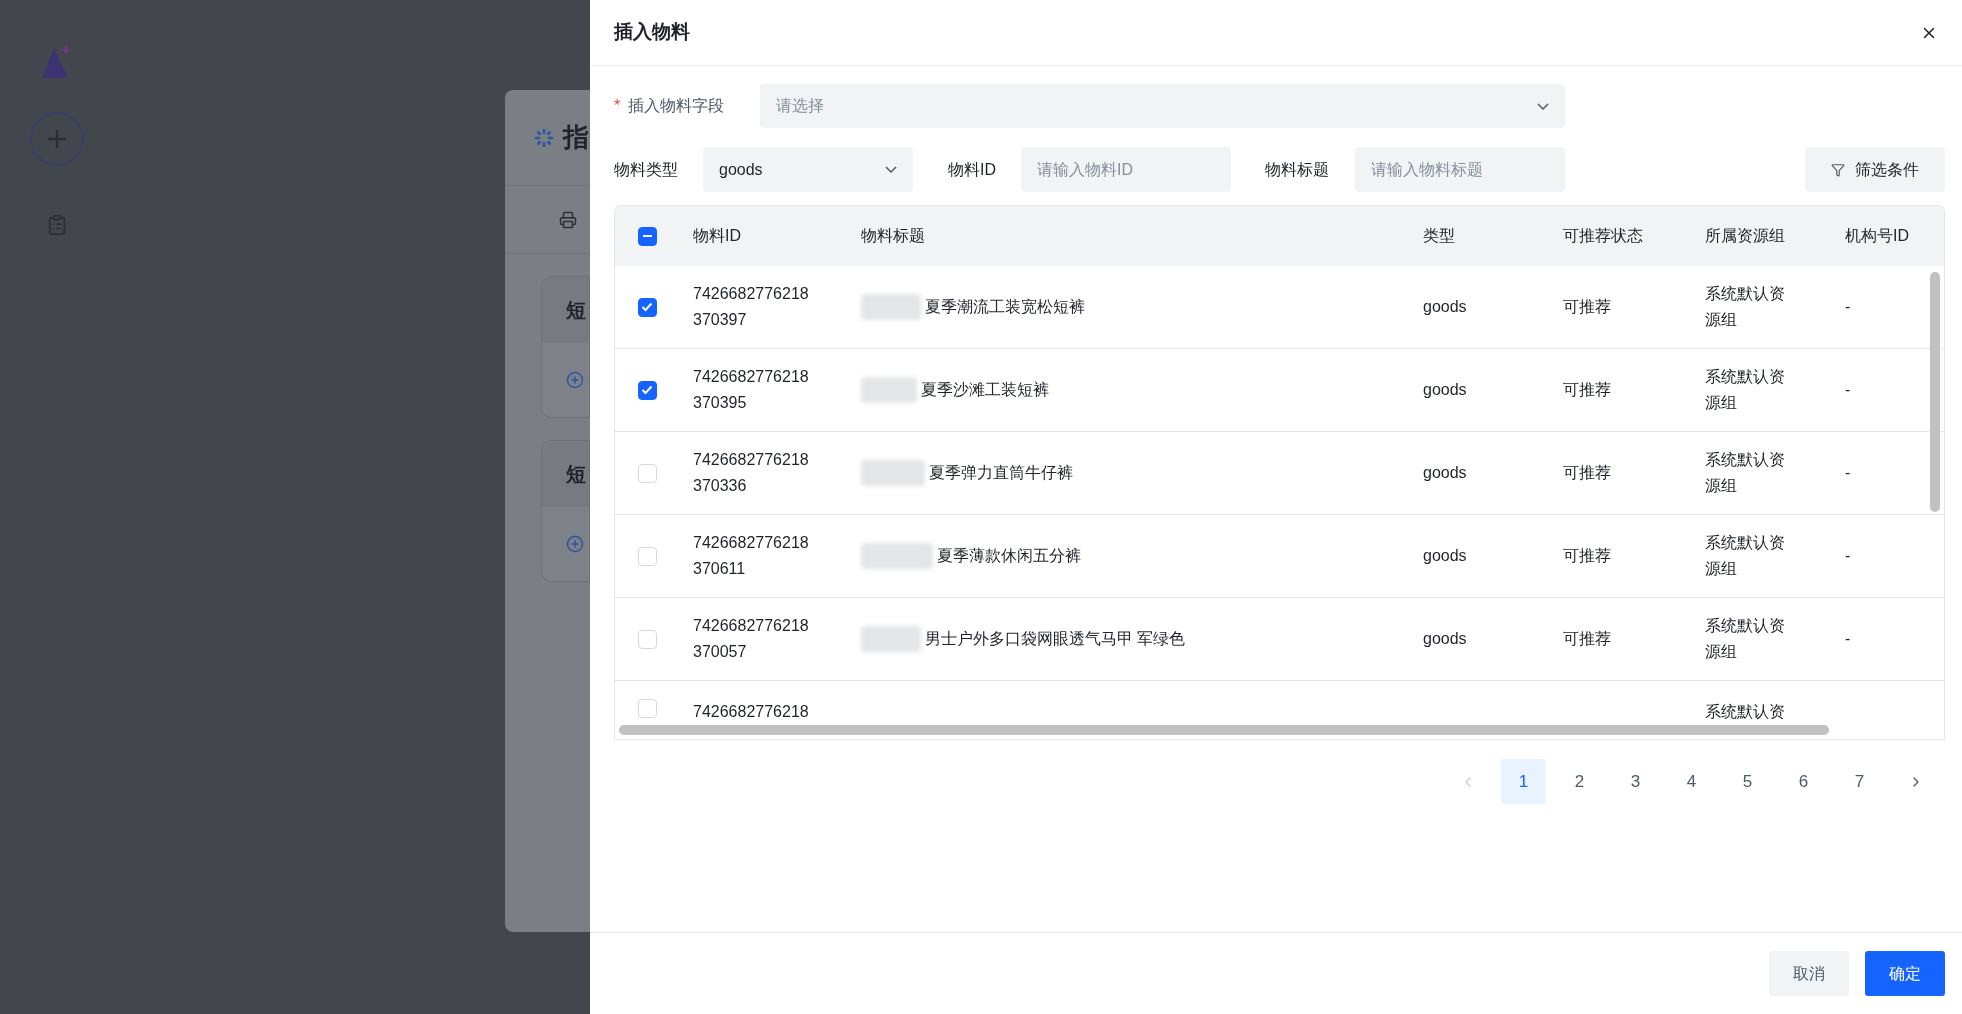  Describe the element at coordinates (720, 486) in the screenshot. I see `id-text: 370336` at that location.